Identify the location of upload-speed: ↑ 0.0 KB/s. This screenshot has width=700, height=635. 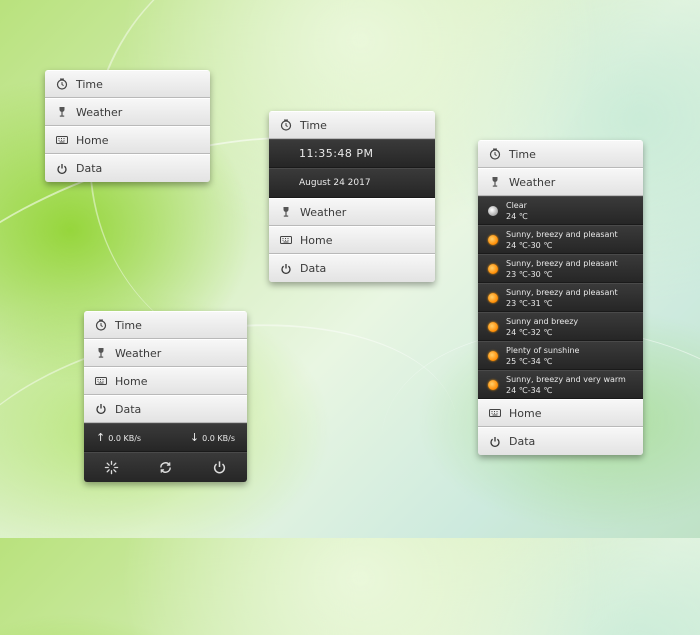
(118, 437).